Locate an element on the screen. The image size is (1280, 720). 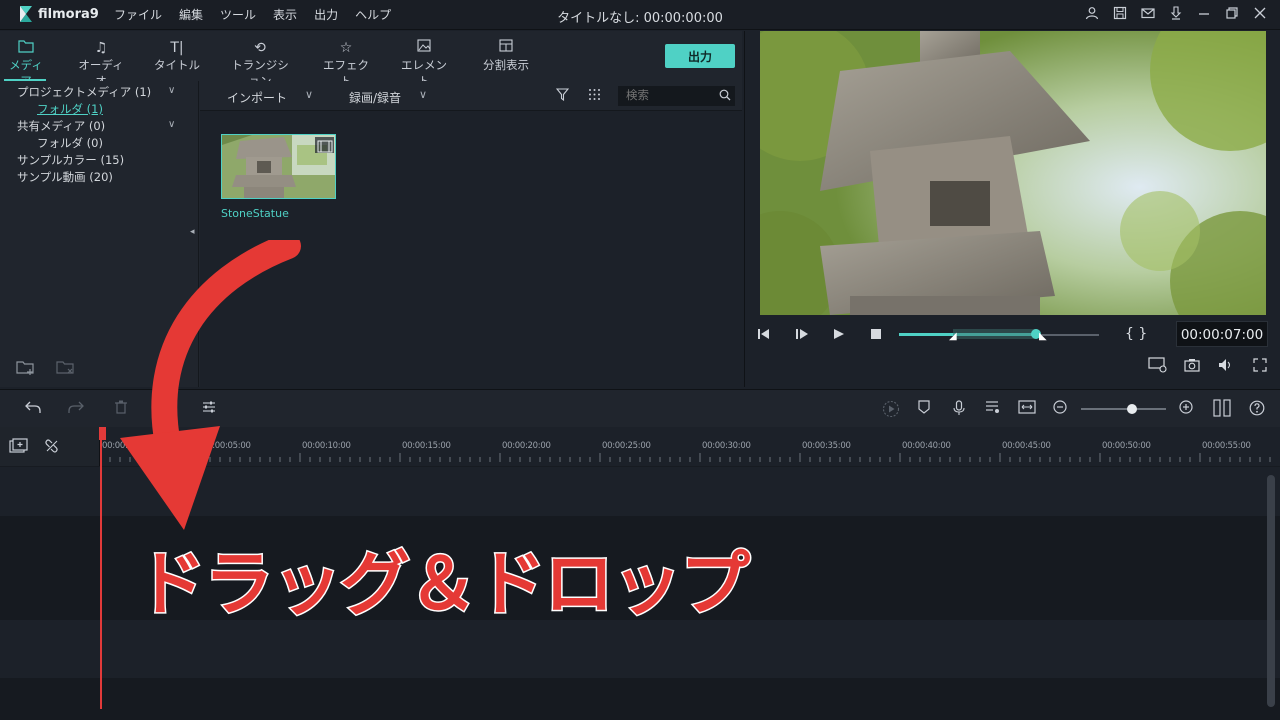
collapse-panel-icon: ◂ is located at coordinates (192, 232).